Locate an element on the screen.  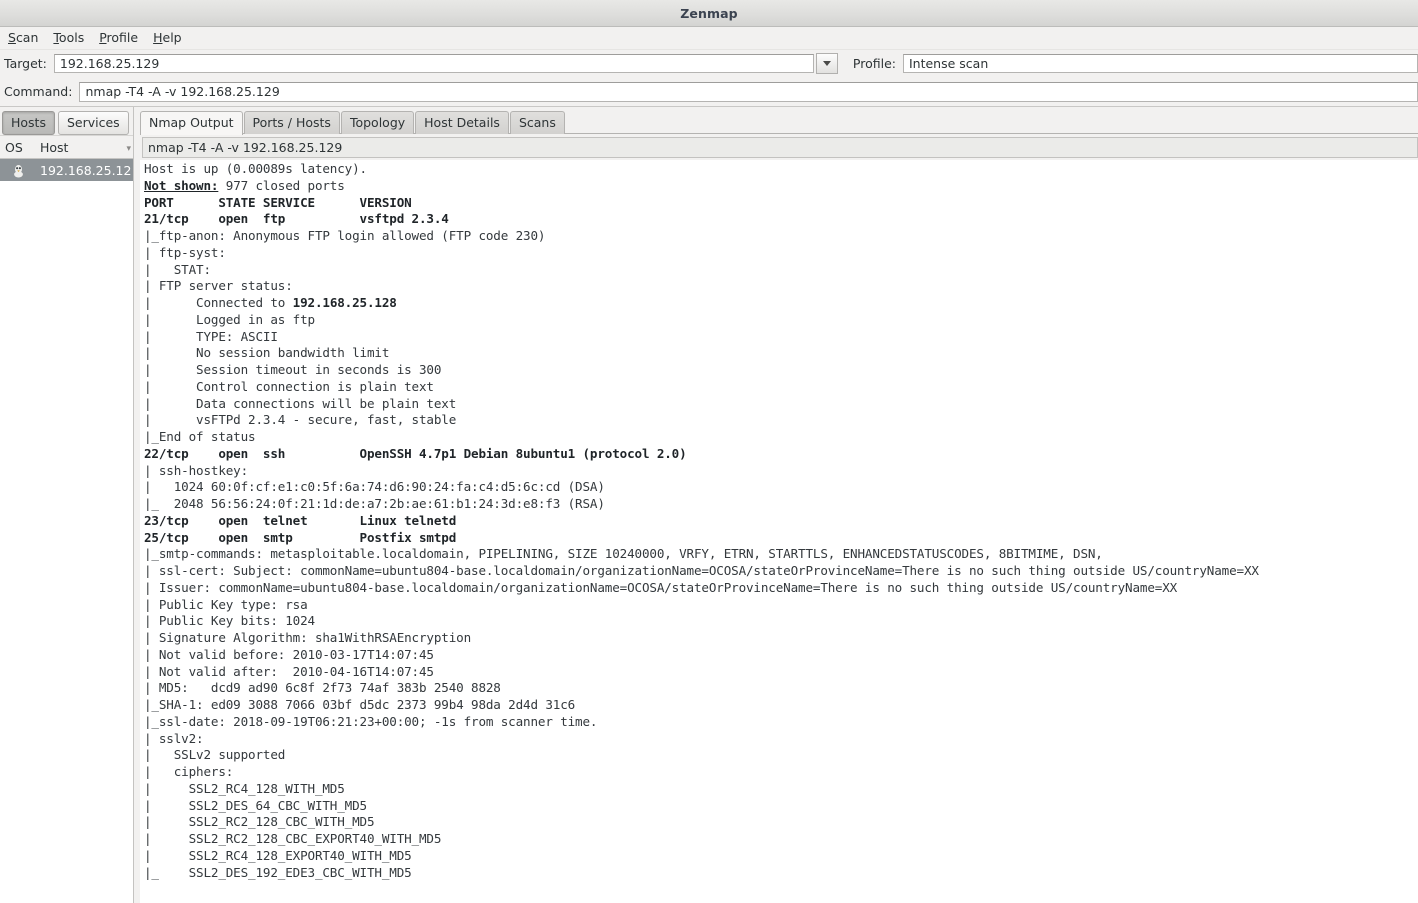
chevron-down-icon is located at coordinates (826, 63).